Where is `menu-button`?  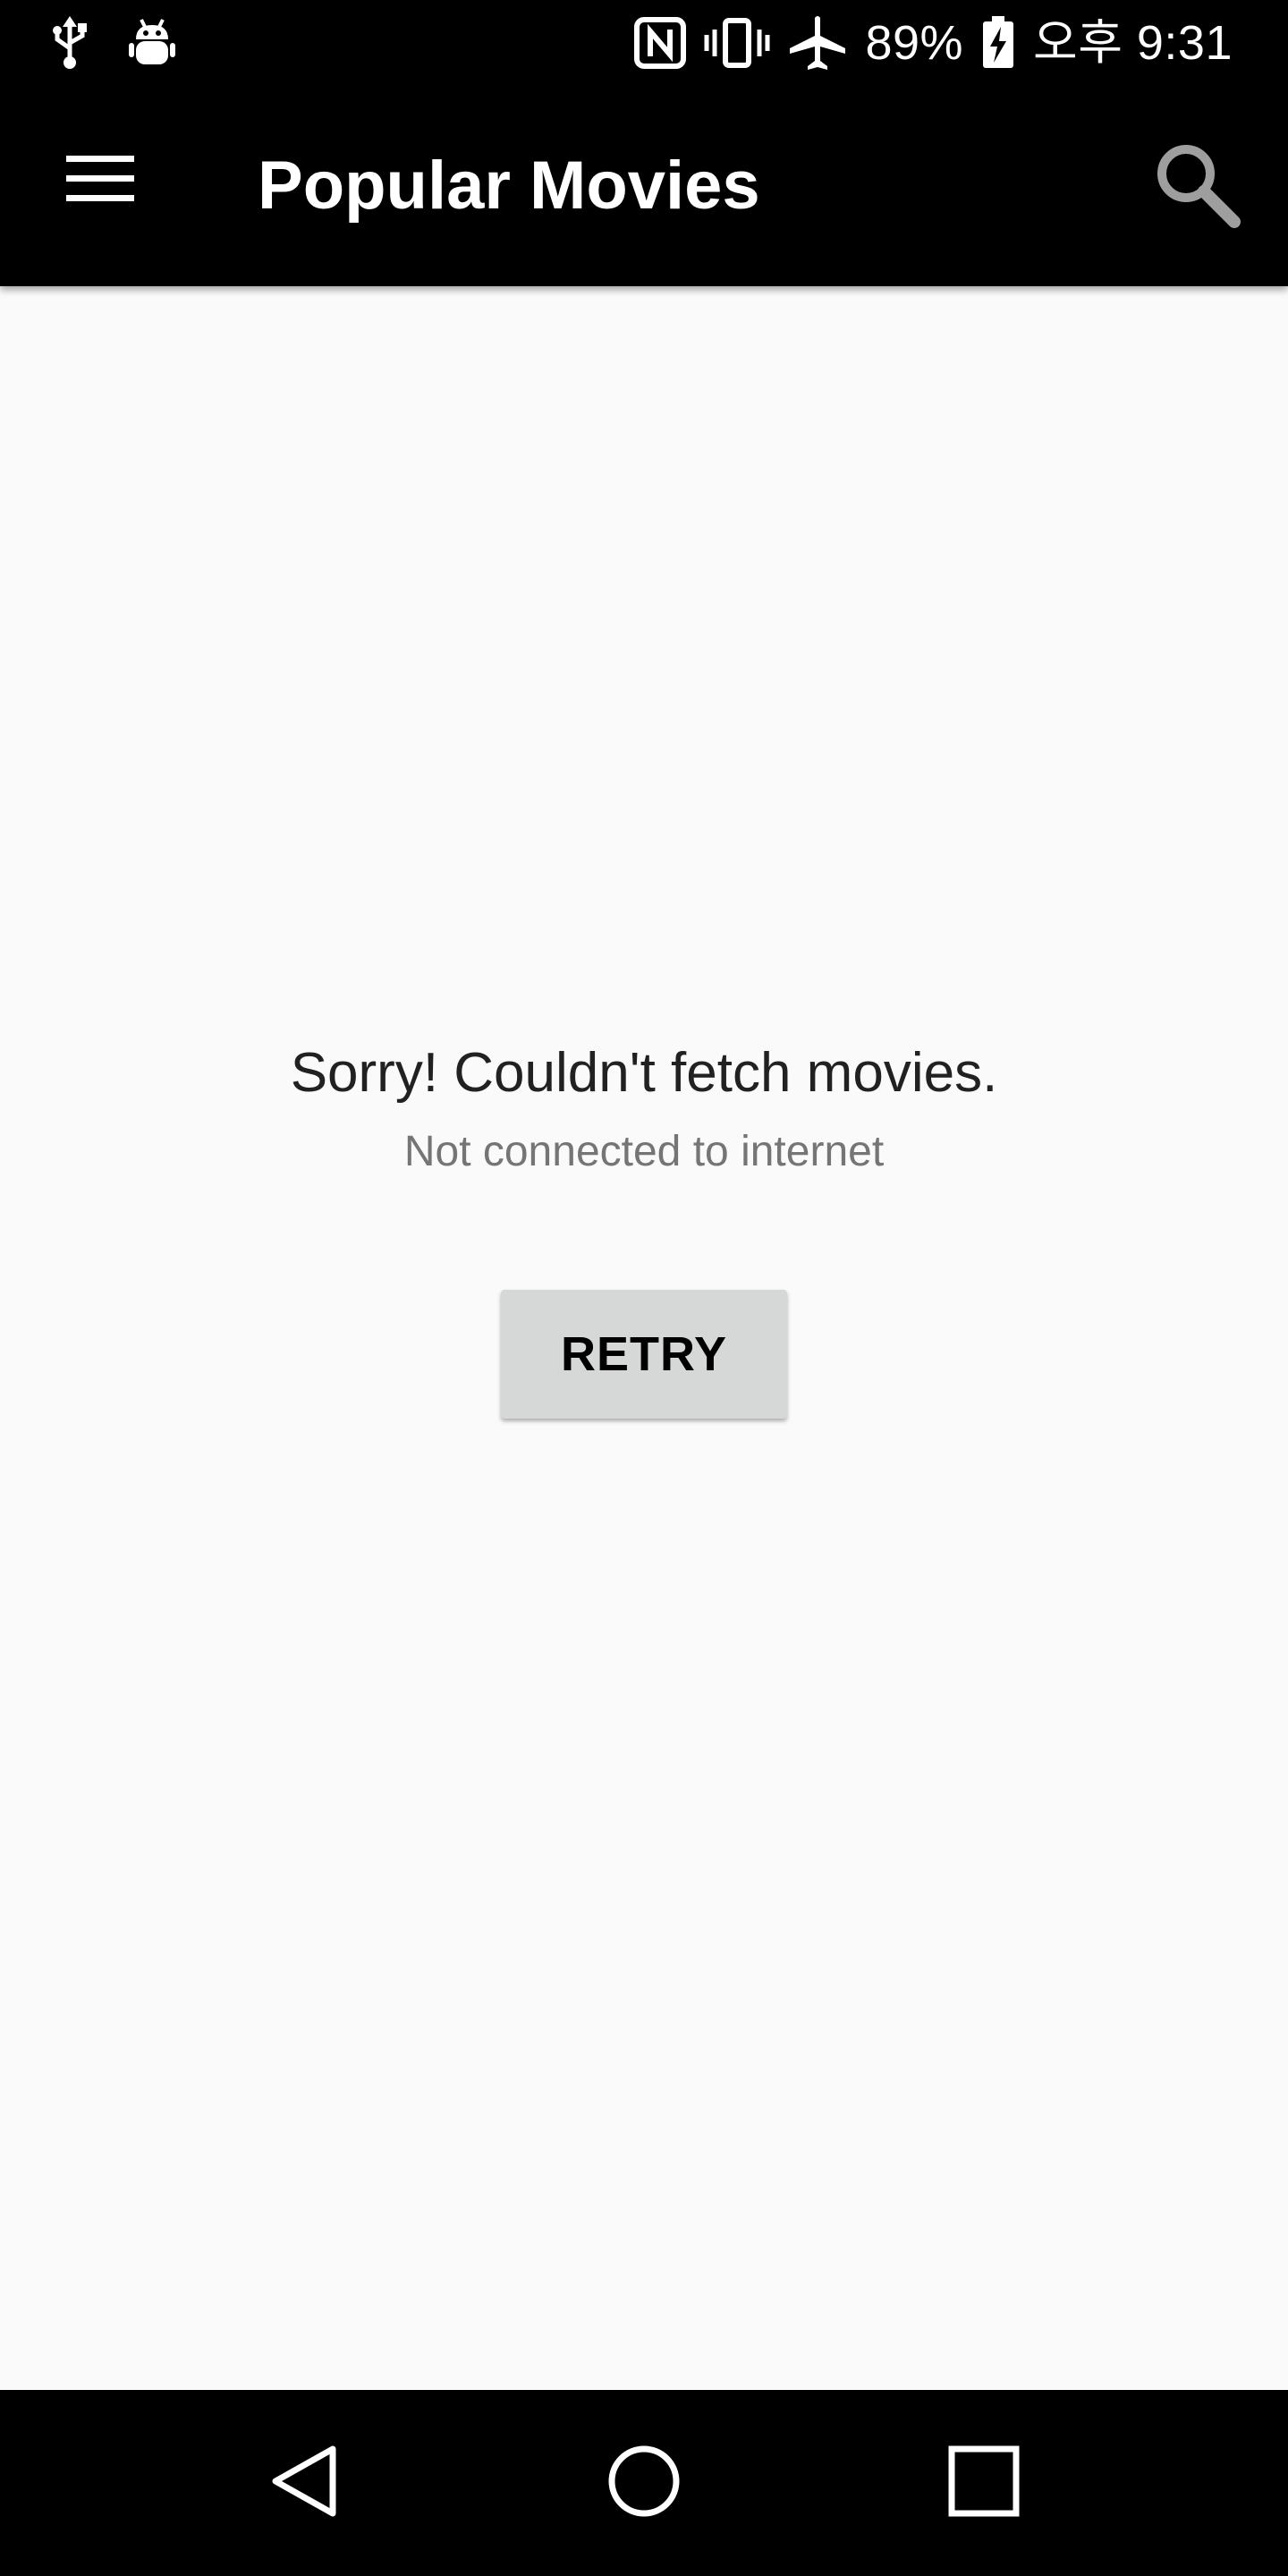
menu-button is located at coordinates (100, 180).